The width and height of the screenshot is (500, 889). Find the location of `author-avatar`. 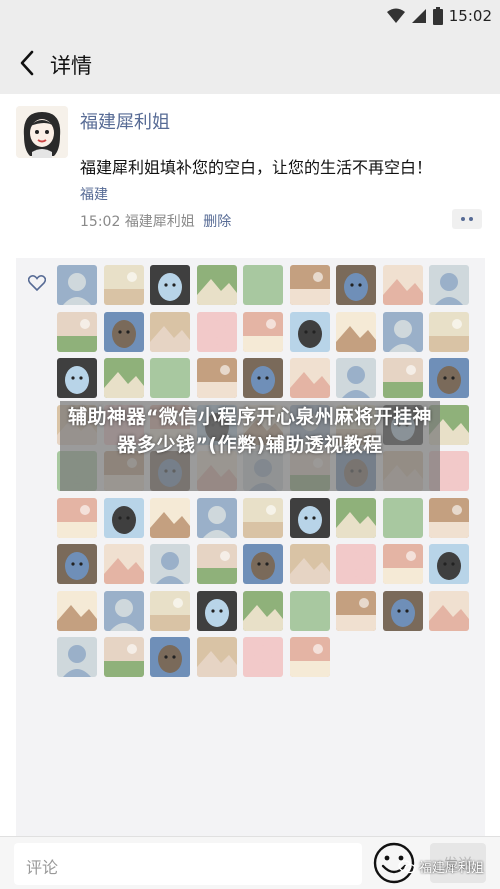

author-avatar is located at coordinates (42, 132).